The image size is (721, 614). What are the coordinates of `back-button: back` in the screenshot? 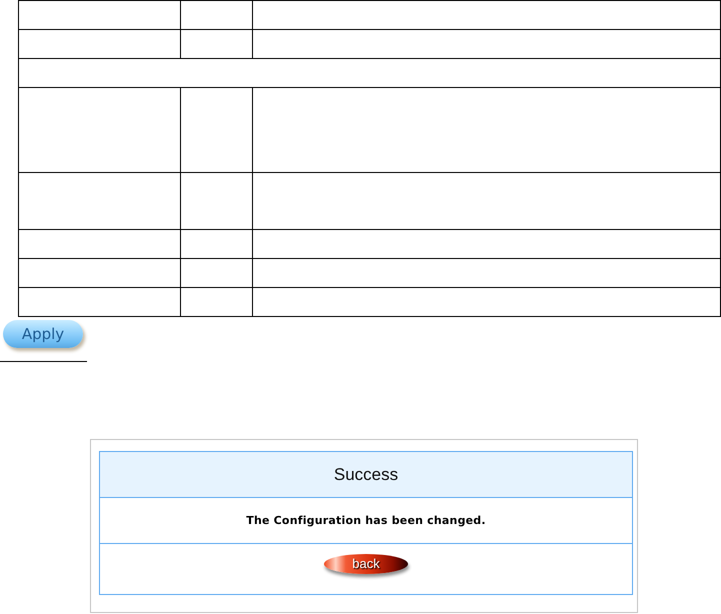 It's located at (366, 564).